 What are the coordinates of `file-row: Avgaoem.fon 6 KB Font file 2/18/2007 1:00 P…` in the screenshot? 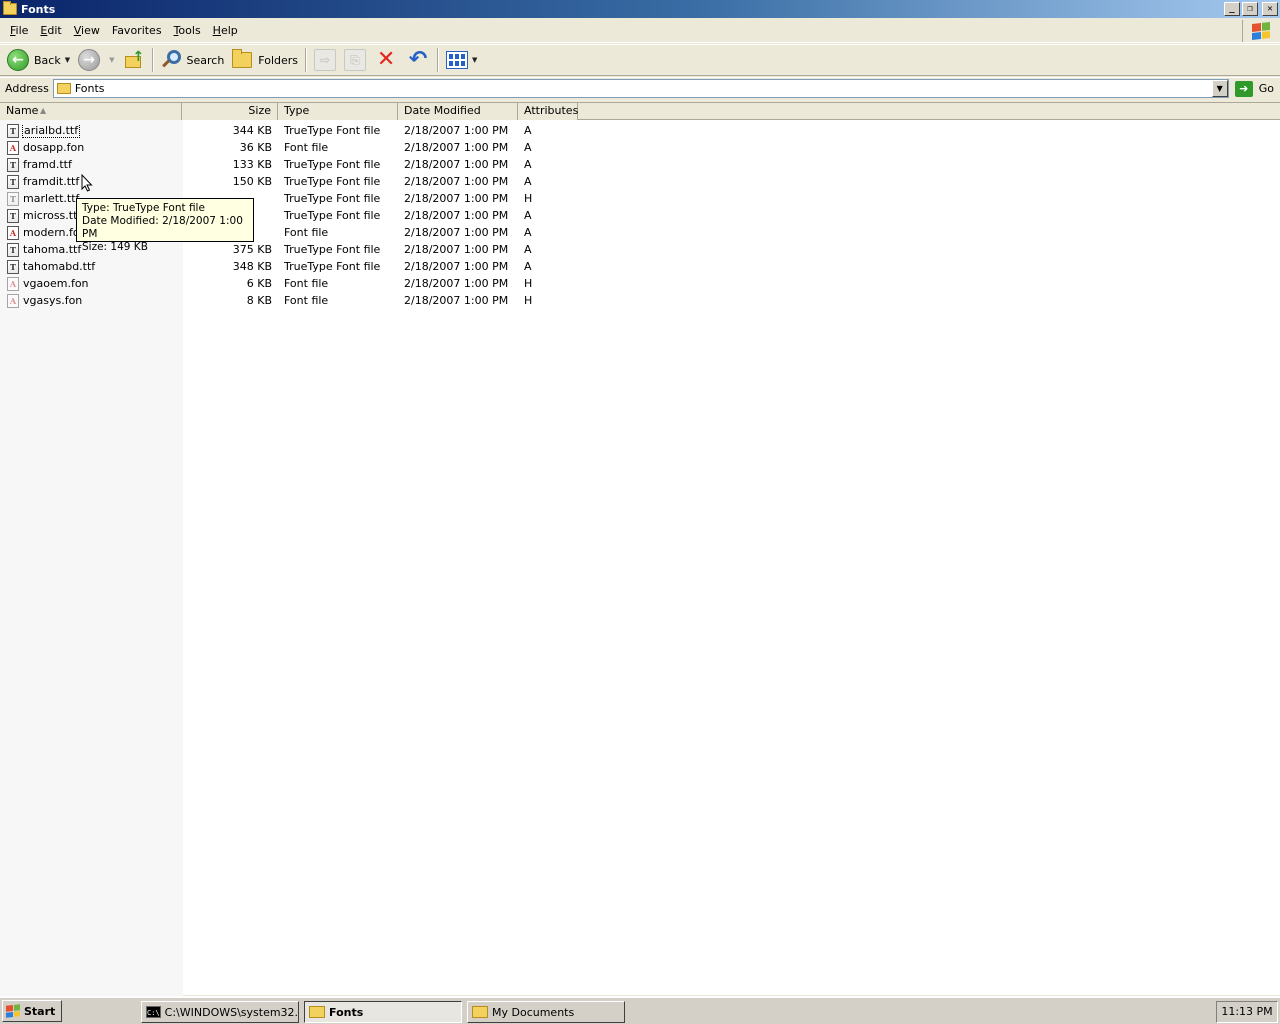 It's located at (300, 283).